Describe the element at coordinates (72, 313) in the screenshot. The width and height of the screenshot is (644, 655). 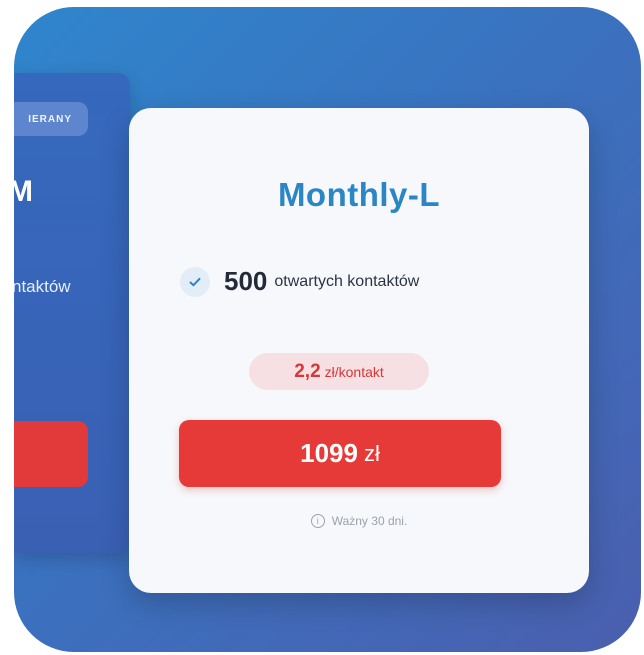
I see `plan-card-recommended: IERANY M ntaktów` at that location.